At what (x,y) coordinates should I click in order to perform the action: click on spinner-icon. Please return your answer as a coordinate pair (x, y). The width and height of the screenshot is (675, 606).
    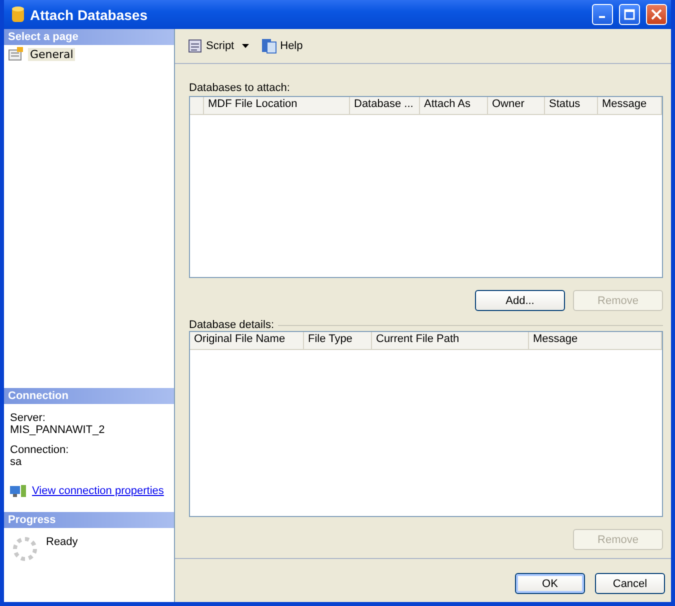
    Looking at the image, I should click on (25, 549).